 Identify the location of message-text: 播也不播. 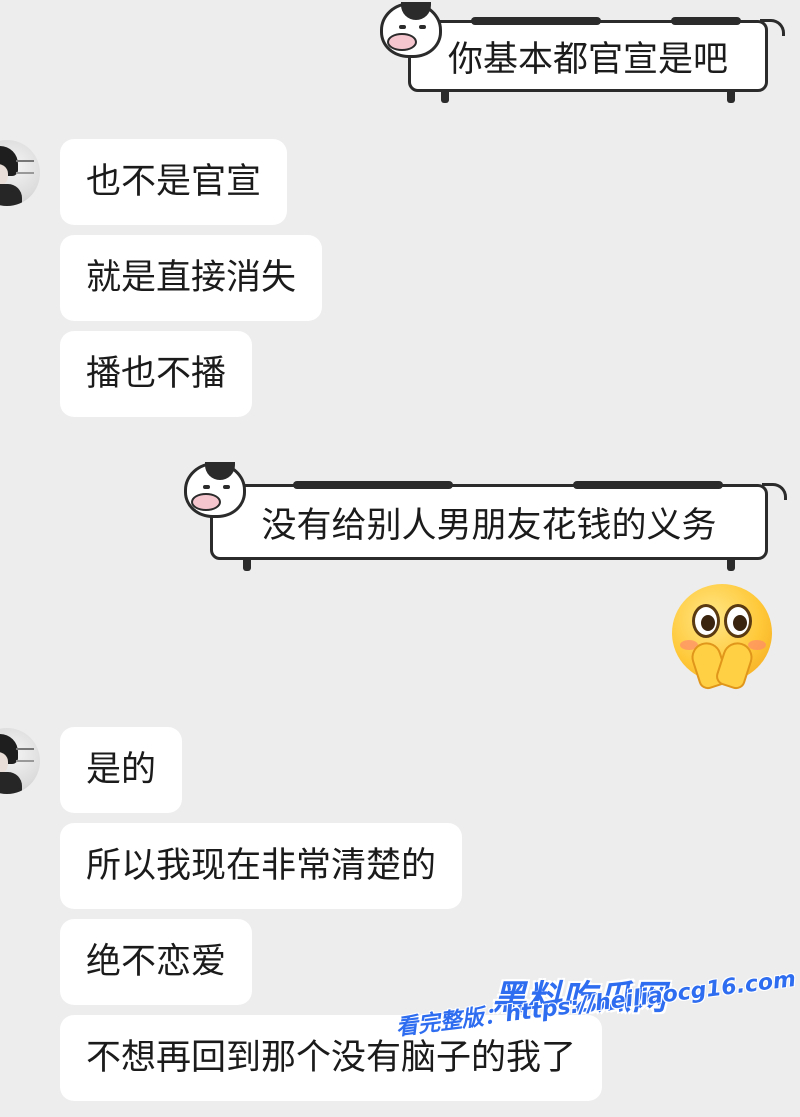
(156, 373).